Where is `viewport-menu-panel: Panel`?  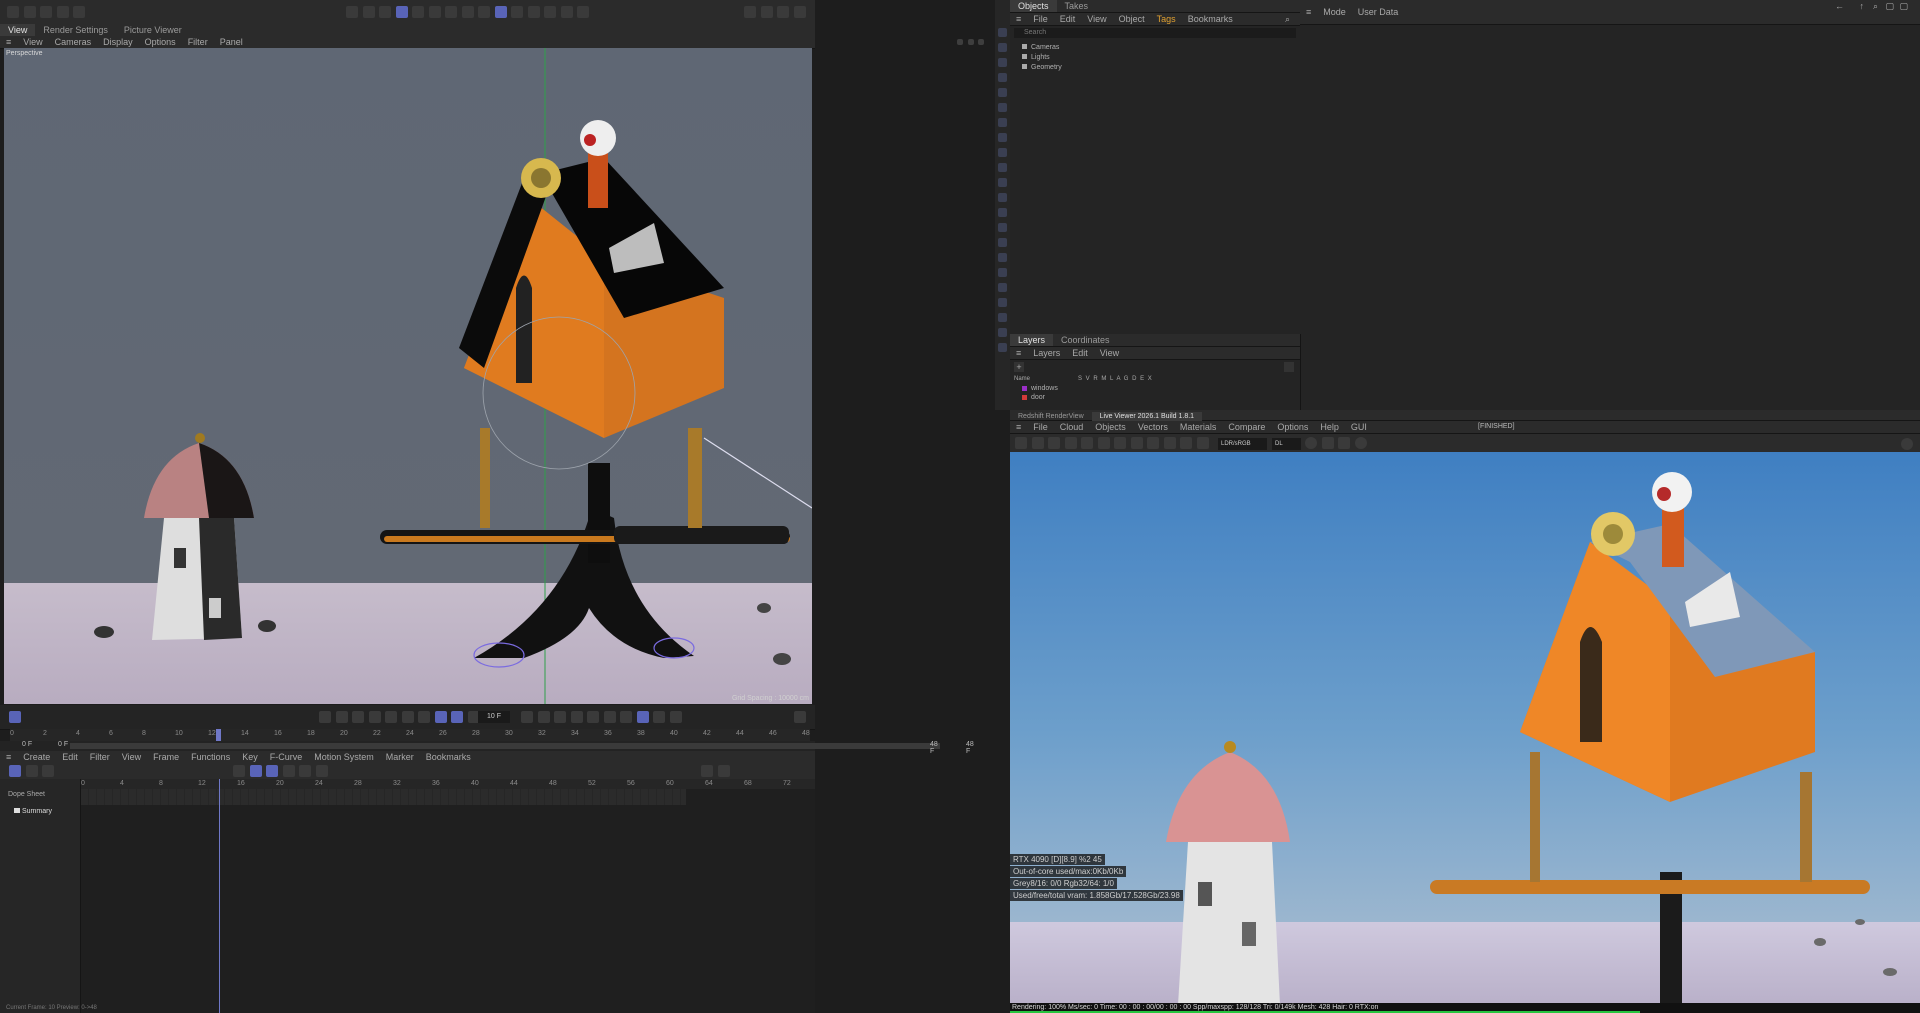
viewport-menu-panel: Panel is located at coordinates (231, 42).